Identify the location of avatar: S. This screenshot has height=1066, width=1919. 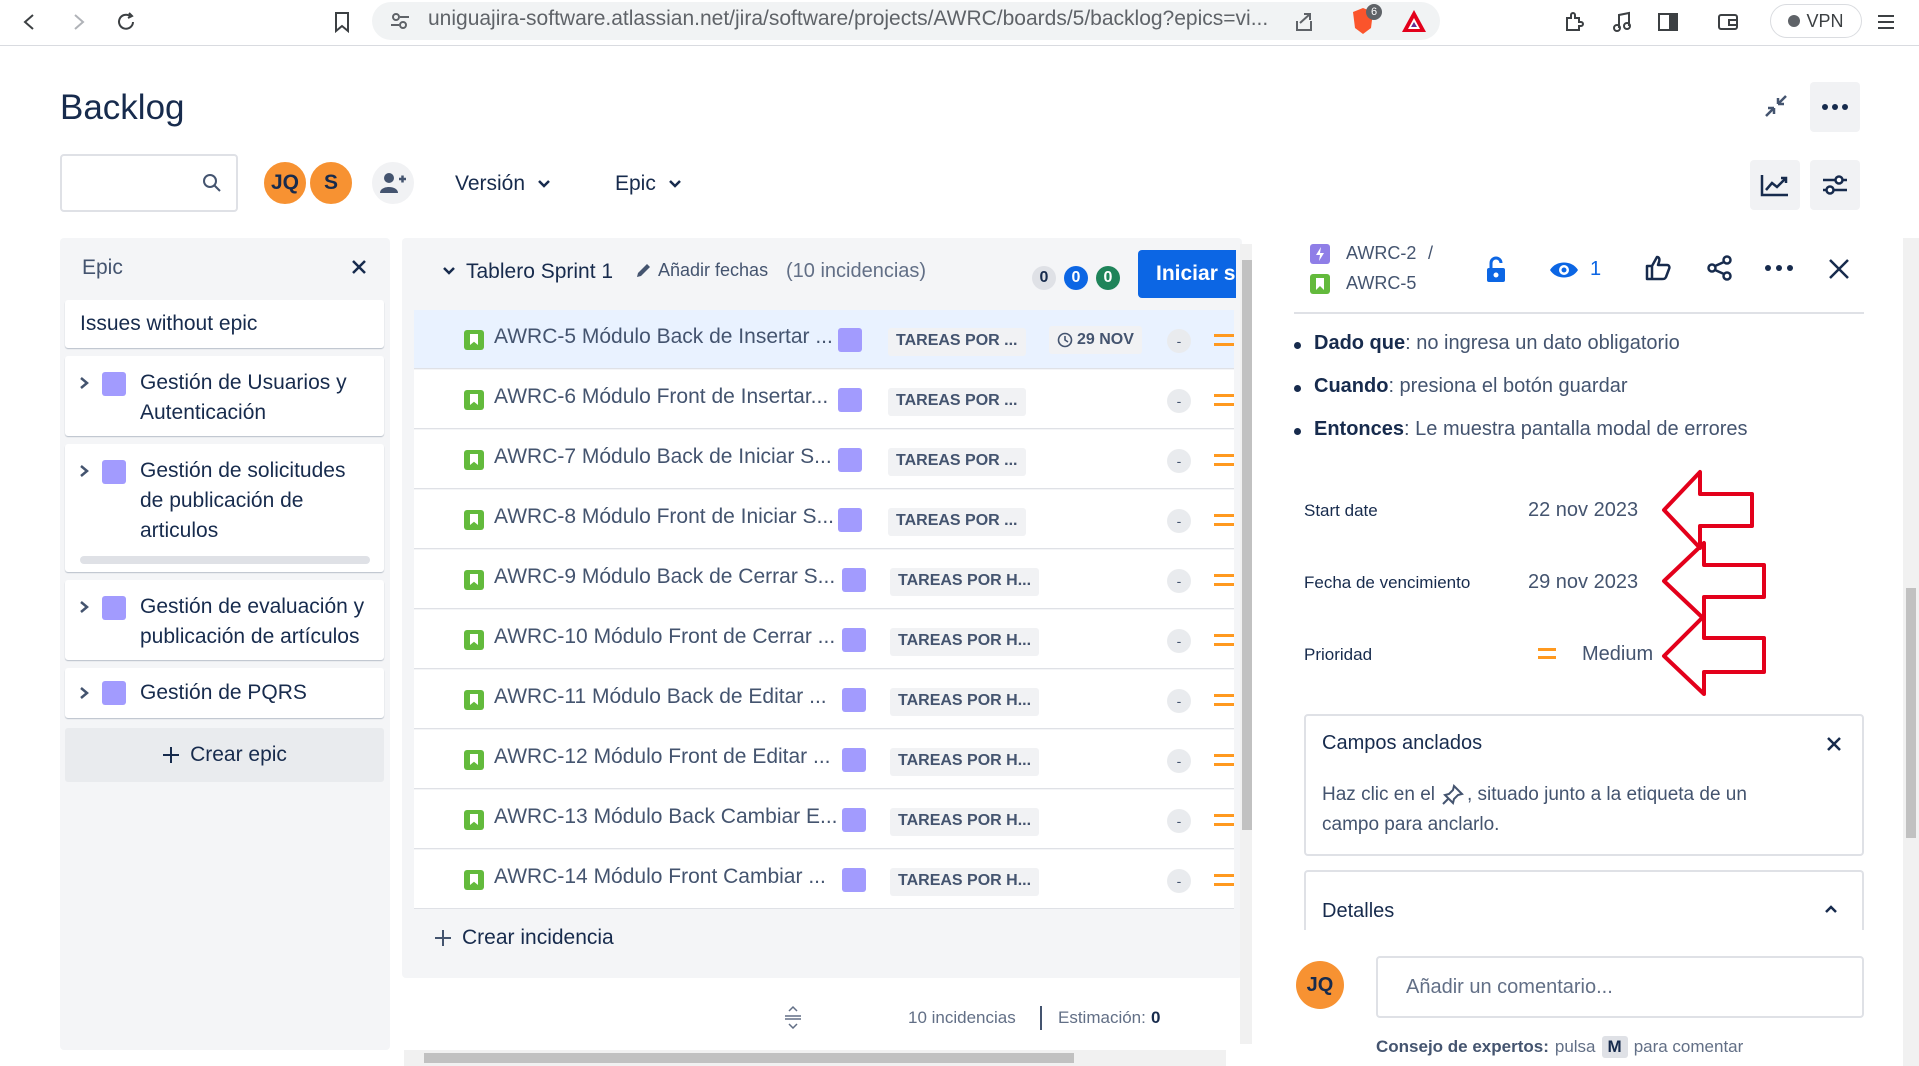
(331, 183).